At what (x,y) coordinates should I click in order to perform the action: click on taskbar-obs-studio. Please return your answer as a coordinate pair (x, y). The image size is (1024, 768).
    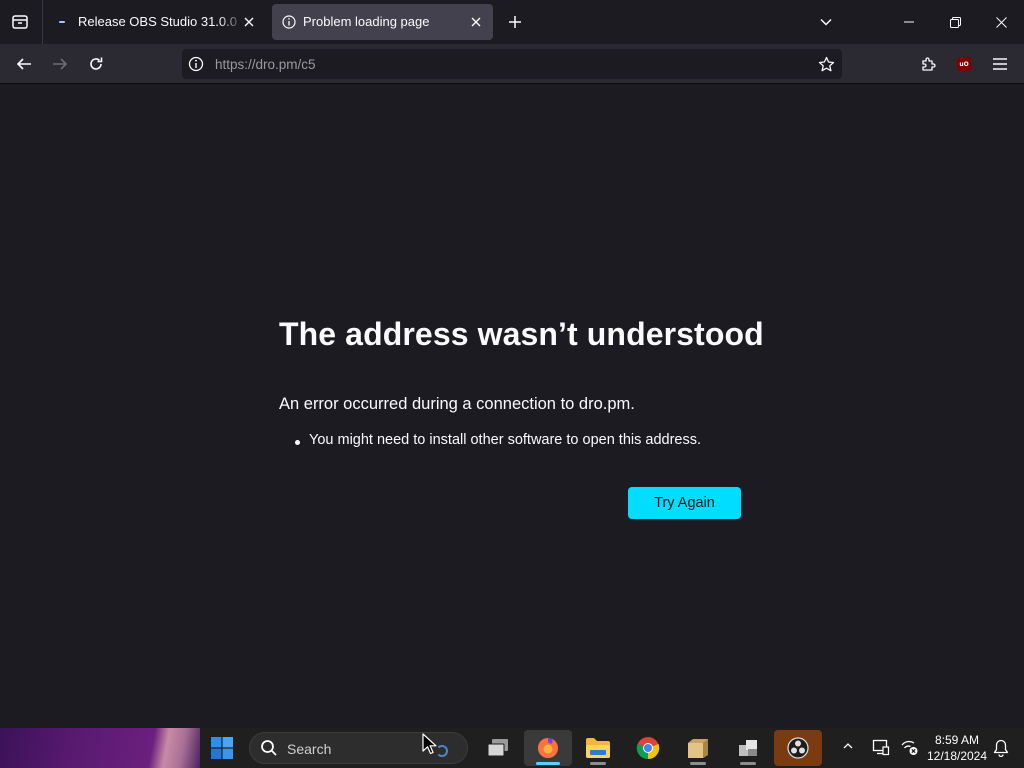
    Looking at the image, I should click on (798, 748).